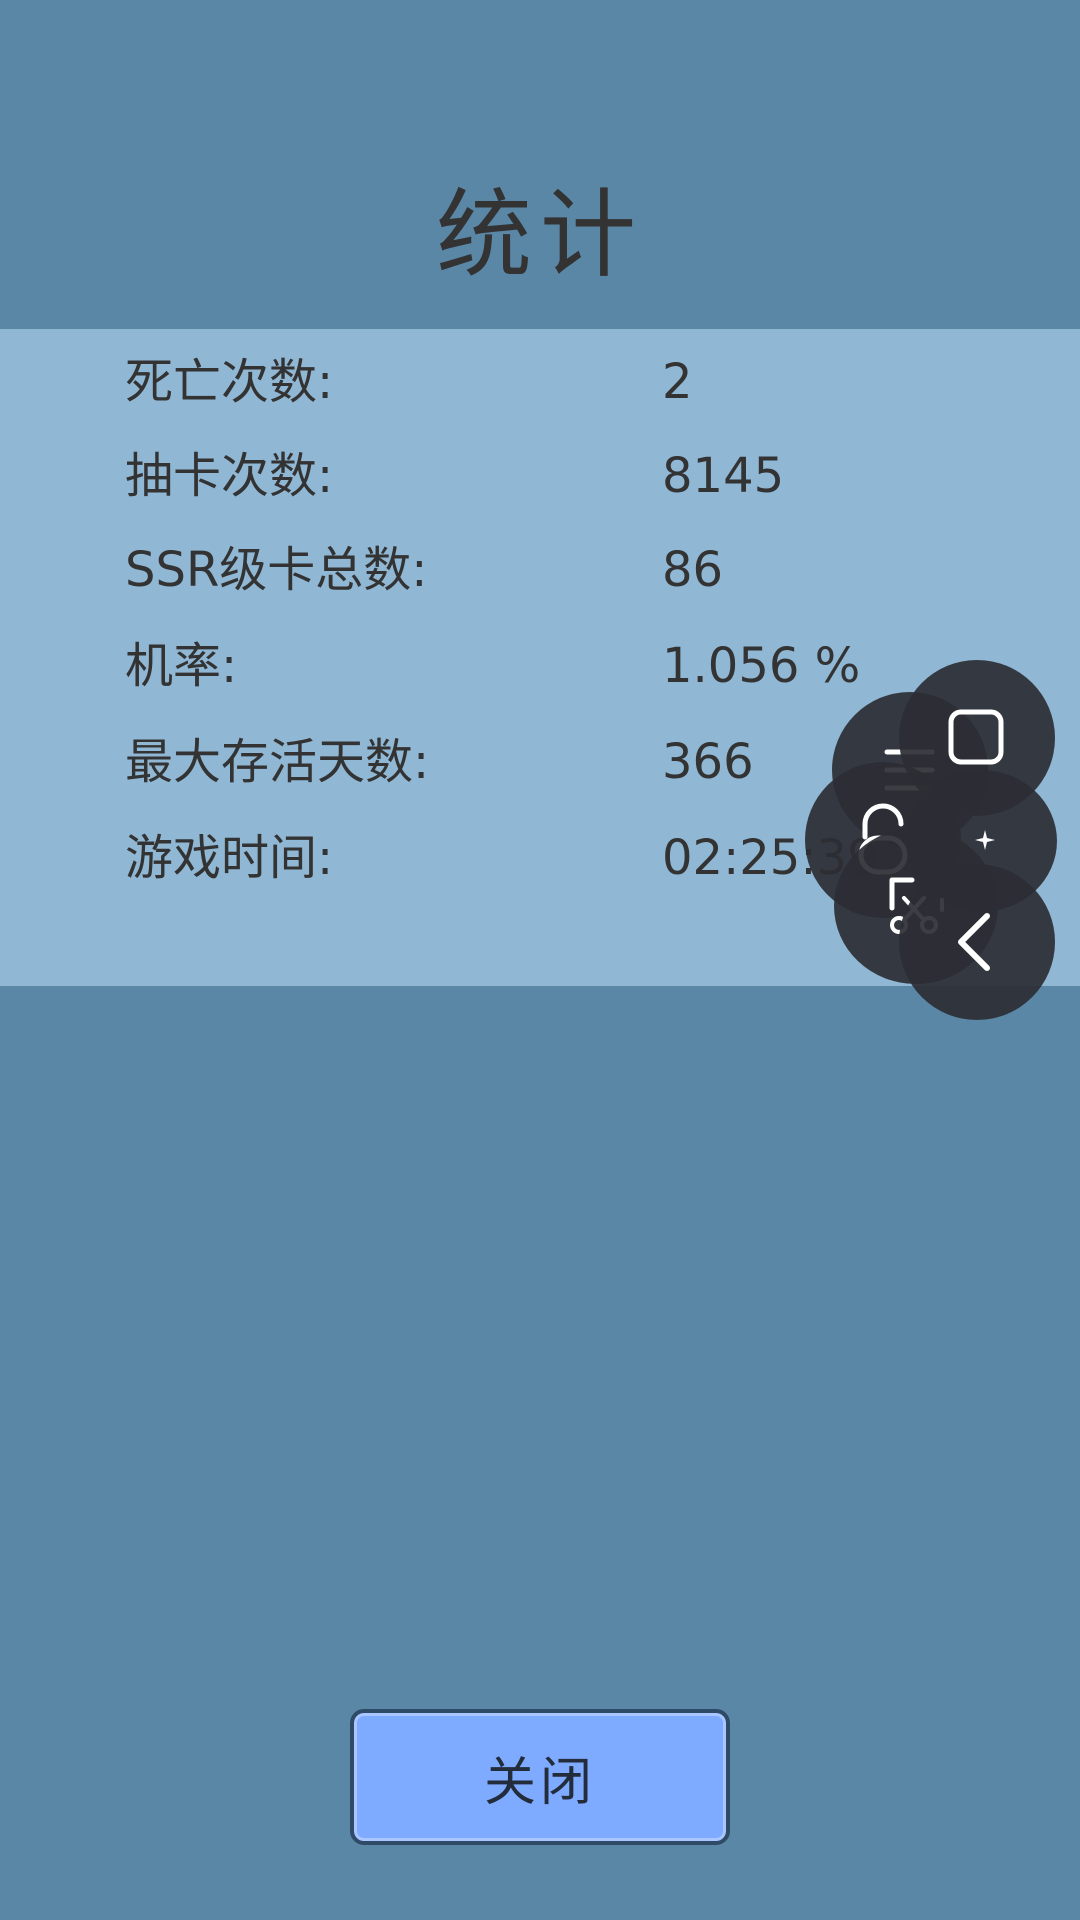  I want to click on stat-row-deaths: 死亡次数: 2, so click(540, 382).